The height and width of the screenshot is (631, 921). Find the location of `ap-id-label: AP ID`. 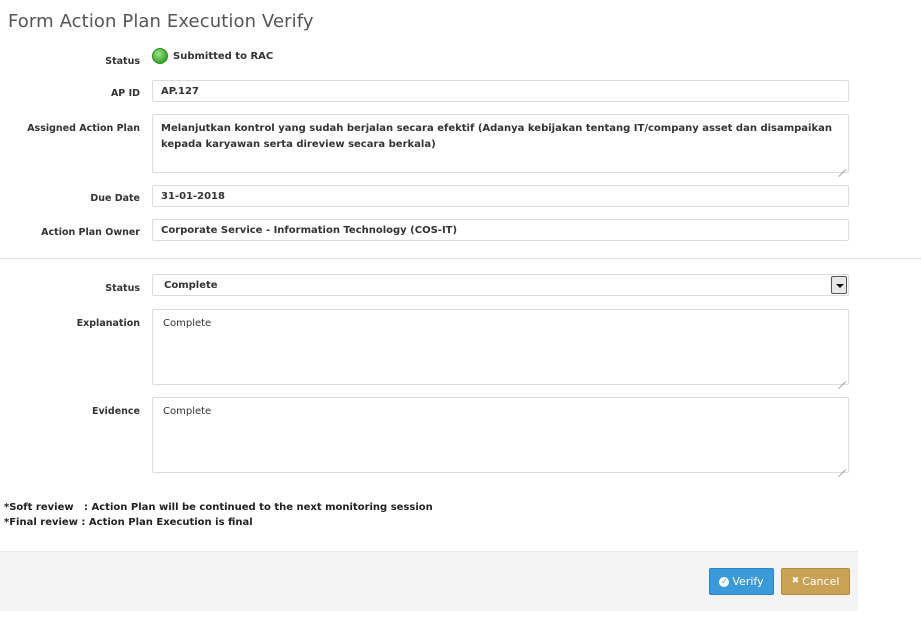

ap-id-label: AP ID is located at coordinates (125, 93).